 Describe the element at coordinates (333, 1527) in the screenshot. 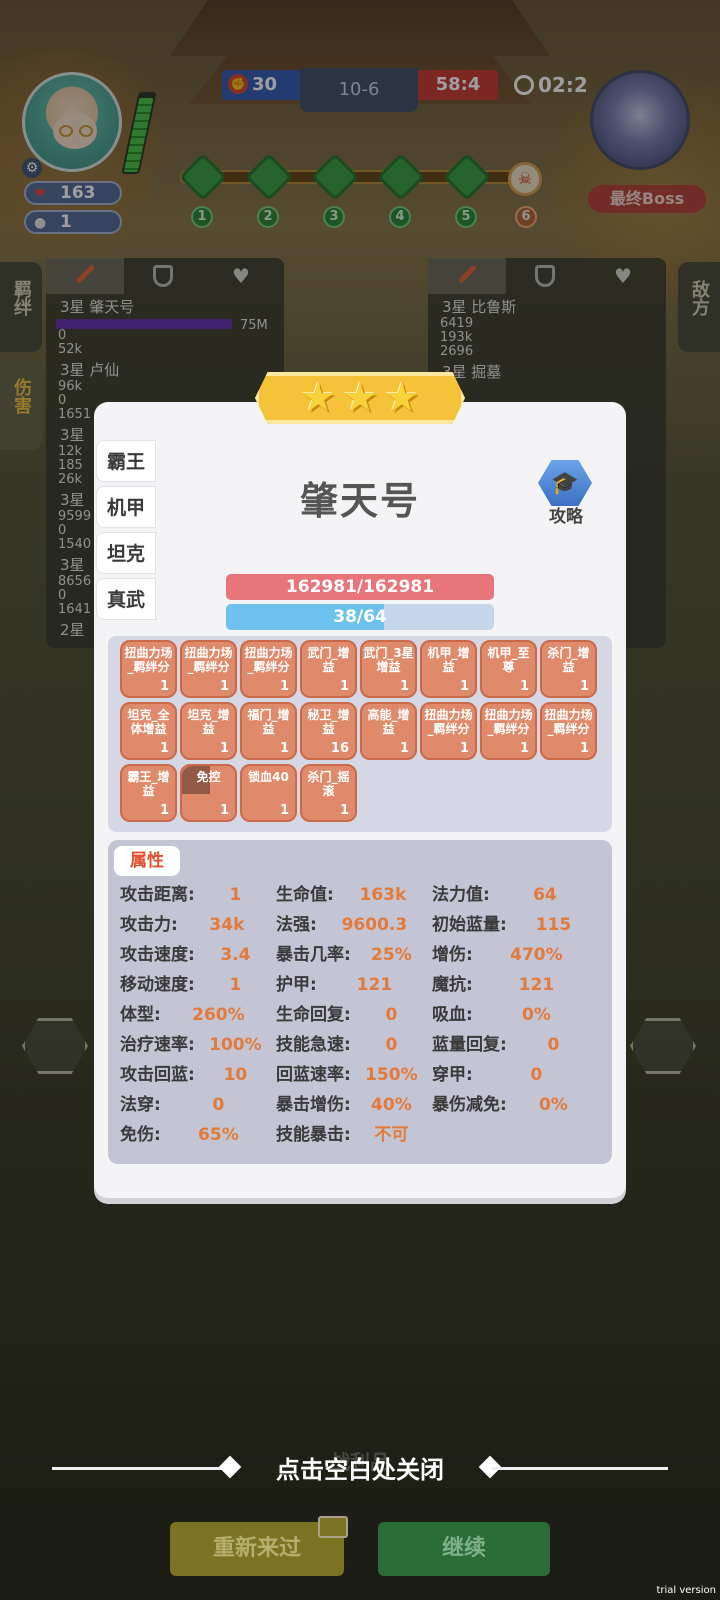

I see `video-icon` at that location.